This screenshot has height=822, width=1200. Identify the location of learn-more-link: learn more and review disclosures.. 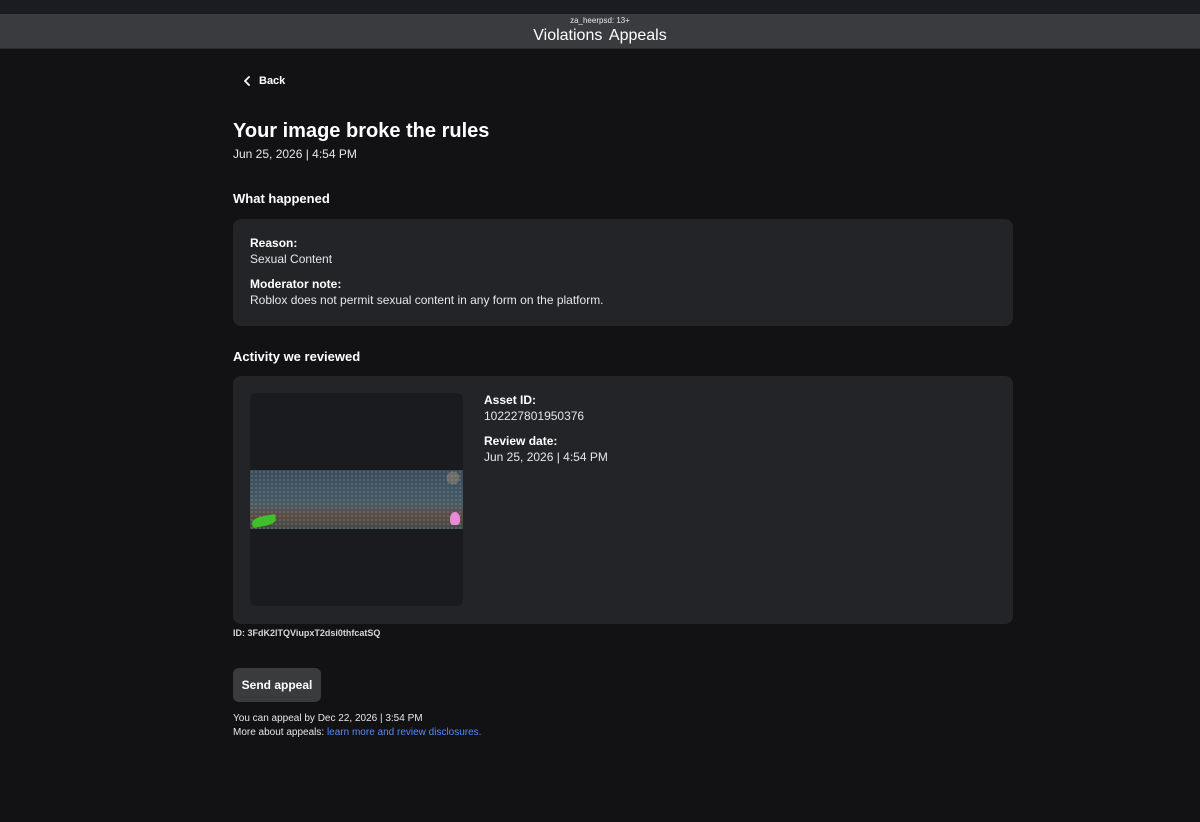
(404, 732).